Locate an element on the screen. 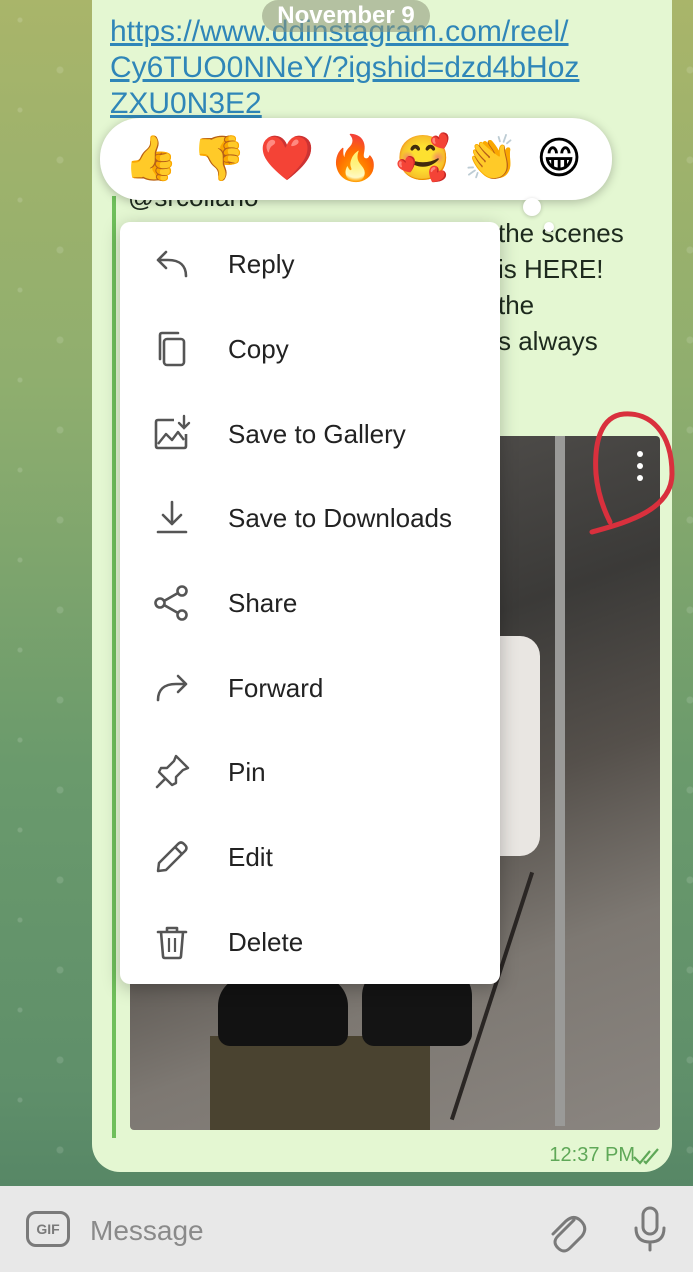 This screenshot has height=1280, width=693. person-shirt is located at coordinates (520, 746).